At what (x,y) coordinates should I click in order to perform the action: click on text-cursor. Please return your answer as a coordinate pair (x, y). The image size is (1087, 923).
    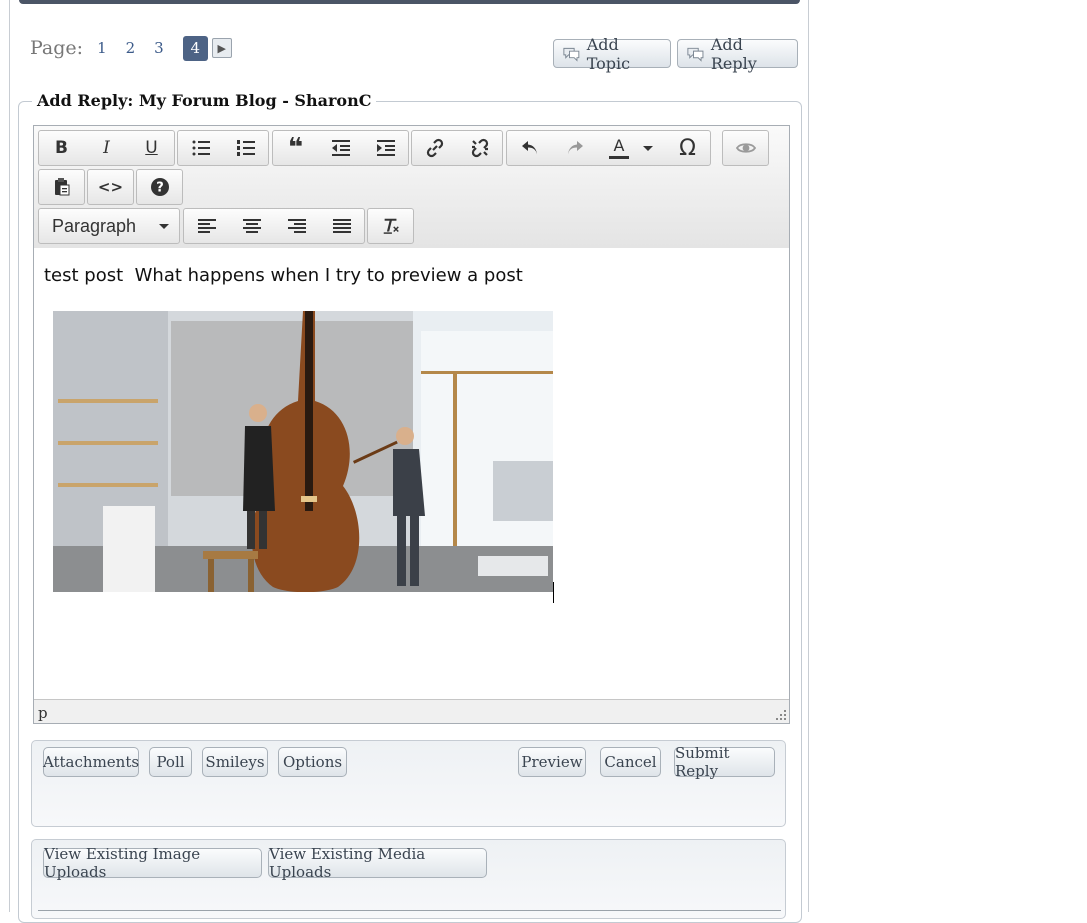
    Looking at the image, I should click on (553, 592).